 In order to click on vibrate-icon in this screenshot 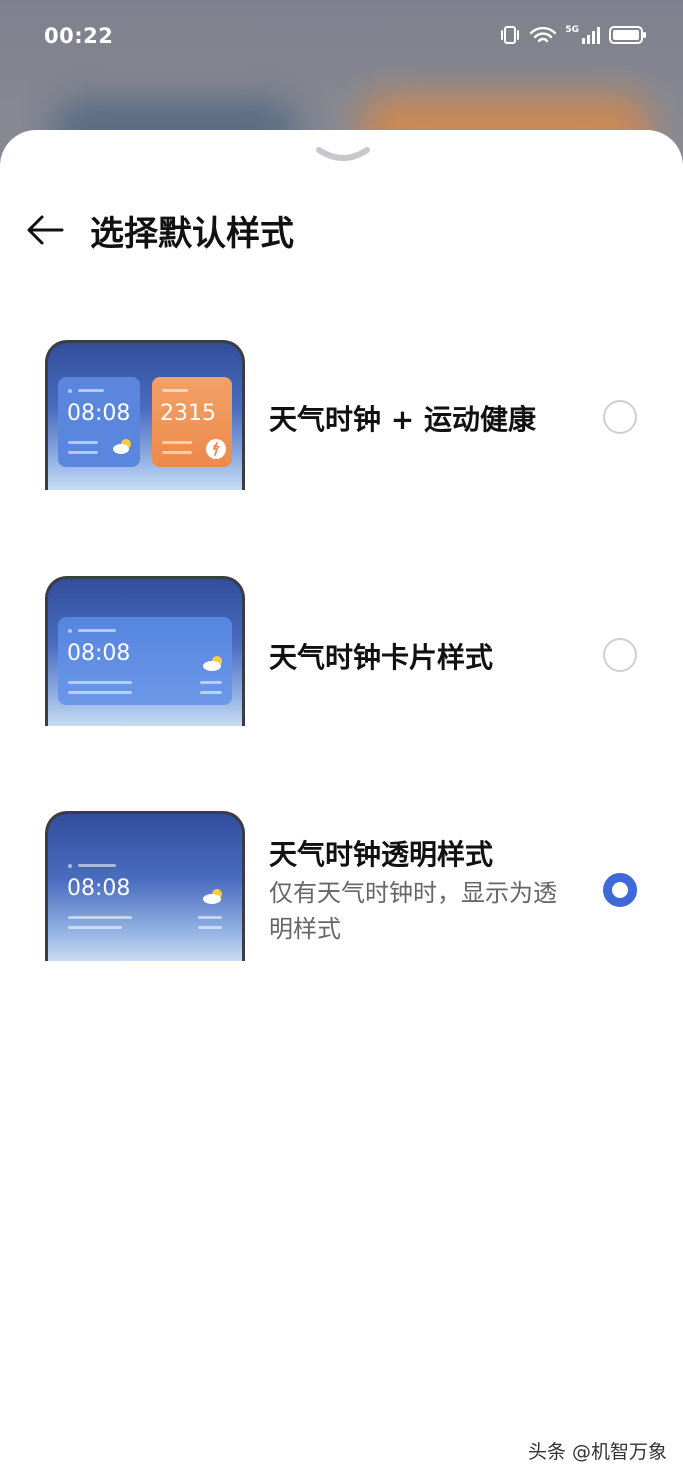, I will do `click(510, 35)`.